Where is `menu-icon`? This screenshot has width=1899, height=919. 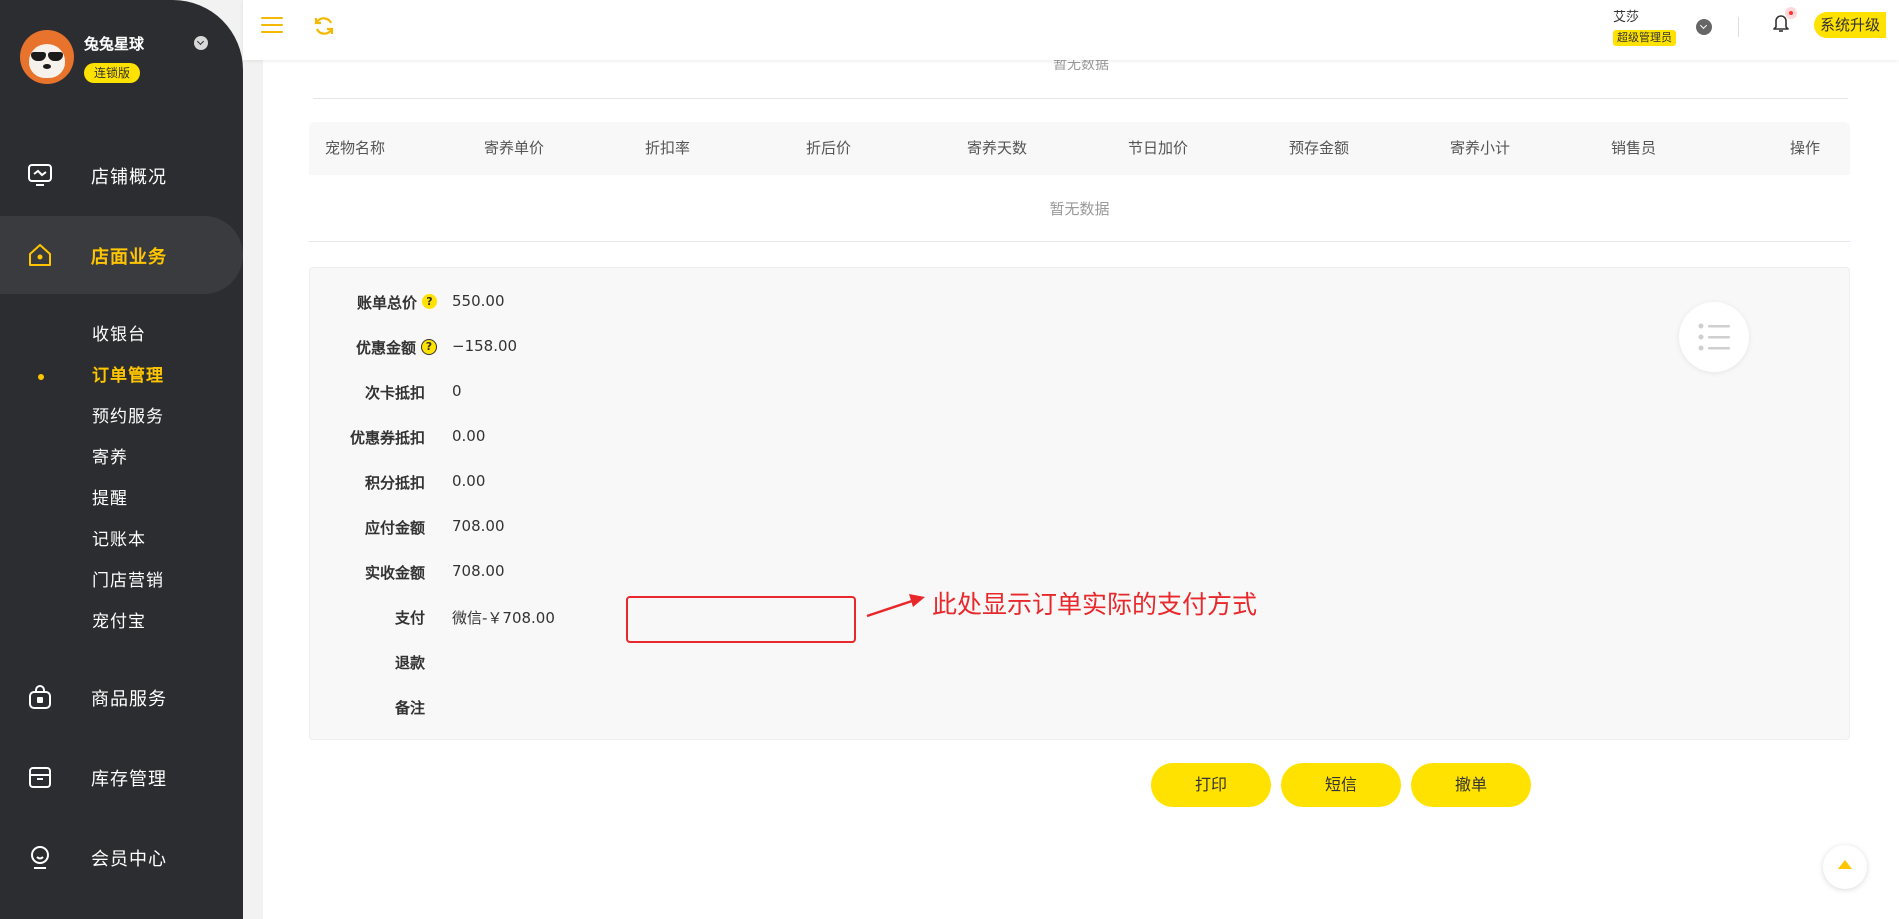
menu-icon is located at coordinates (272, 25).